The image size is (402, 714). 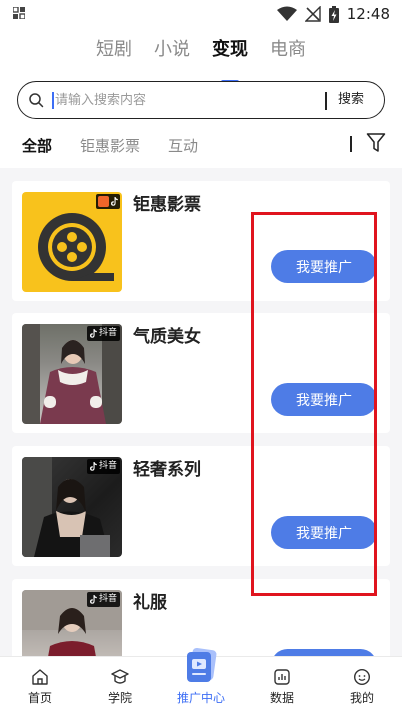 I want to click on wifi-icon, so click(x=286, y=13).